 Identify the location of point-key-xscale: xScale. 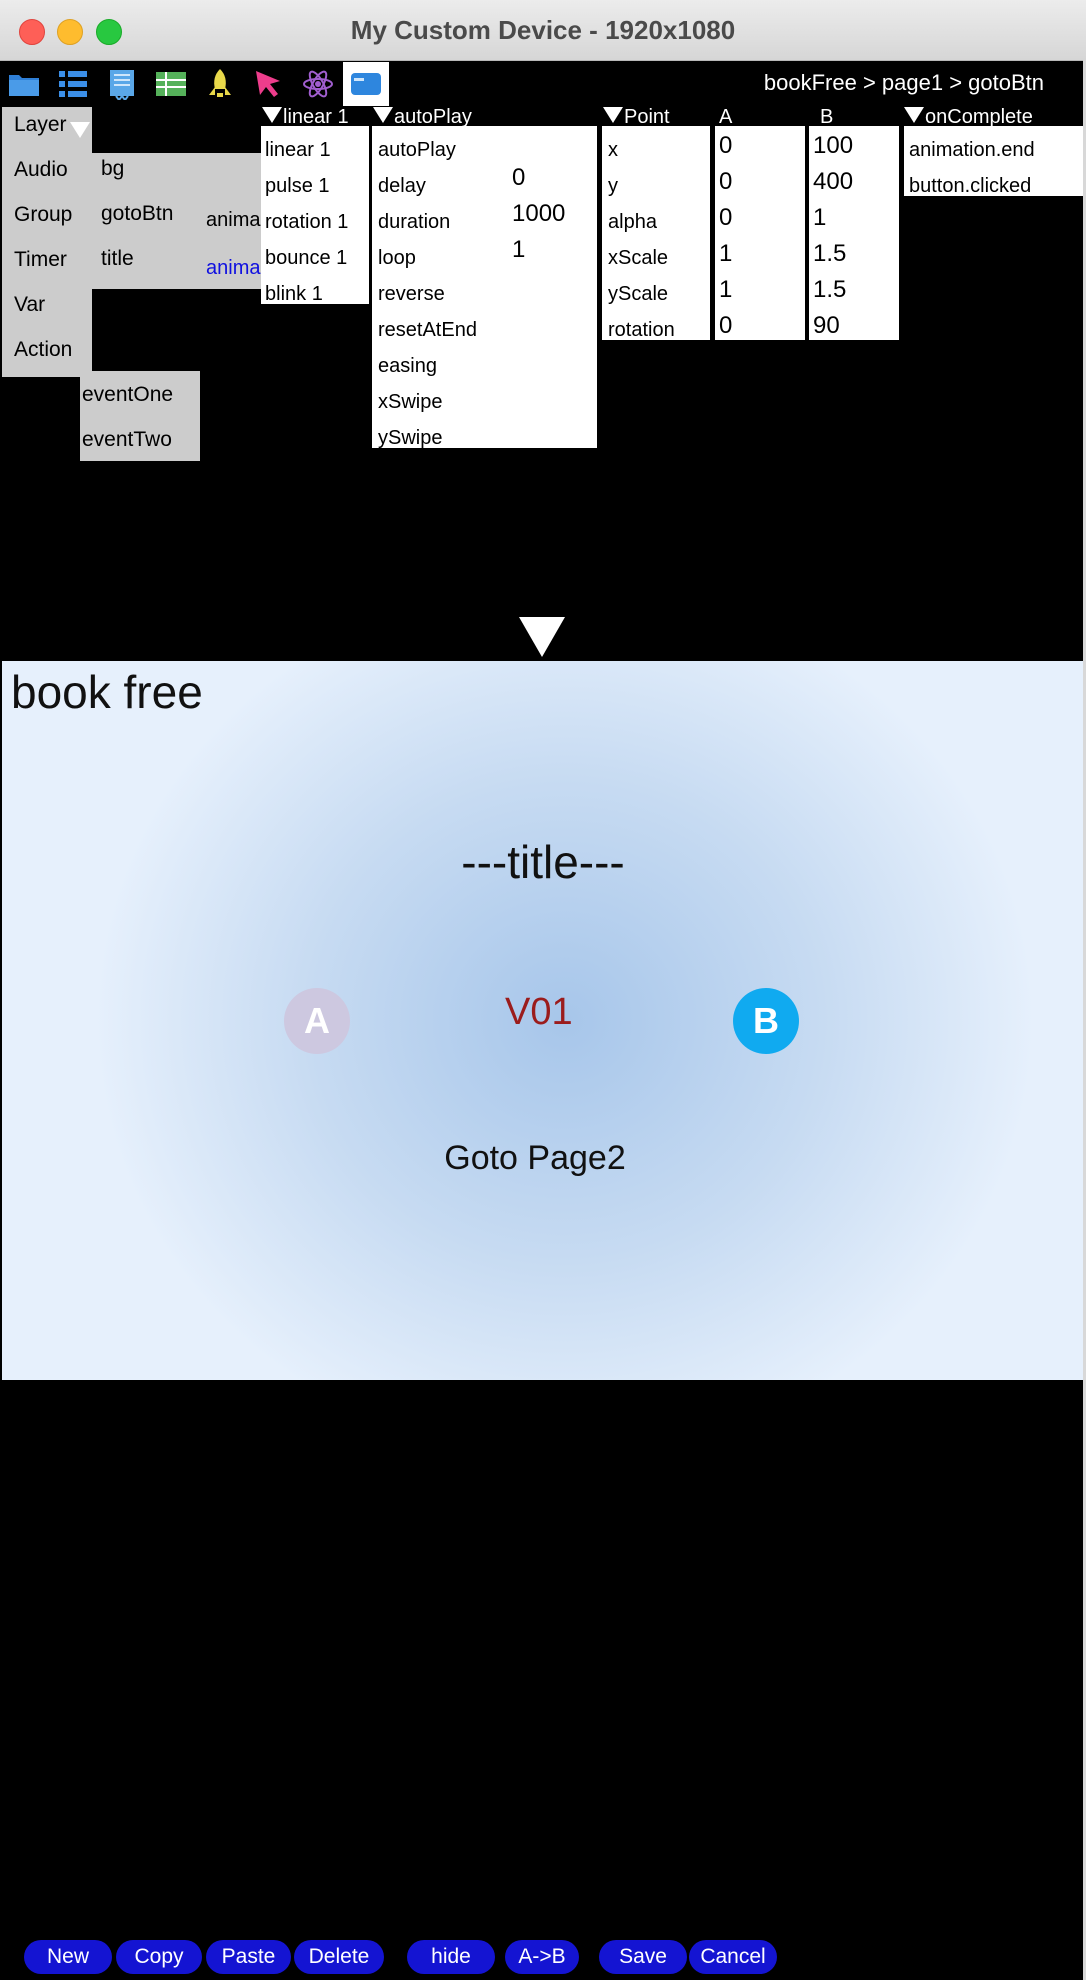
(638, 258).